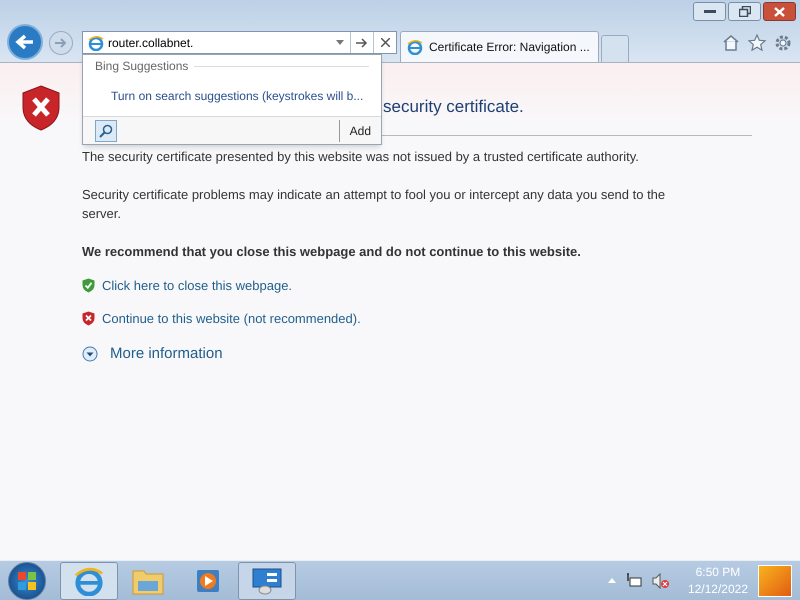 The image size is (800, 600). I want to click on more-information-link: More information, so click(166, 353).